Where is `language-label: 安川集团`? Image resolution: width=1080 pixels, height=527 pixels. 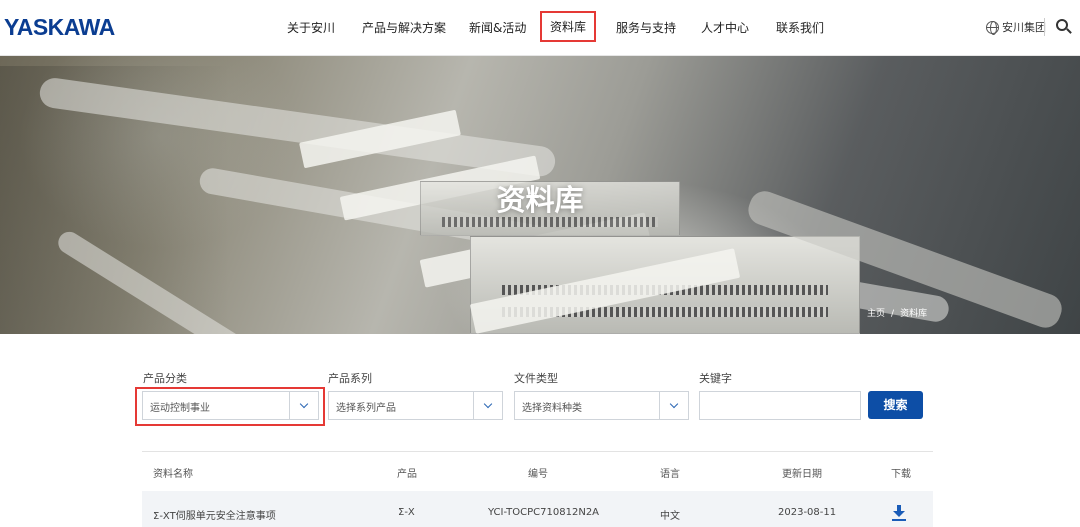
language-label: 安川集团 is located at coordinates (1024, 27).